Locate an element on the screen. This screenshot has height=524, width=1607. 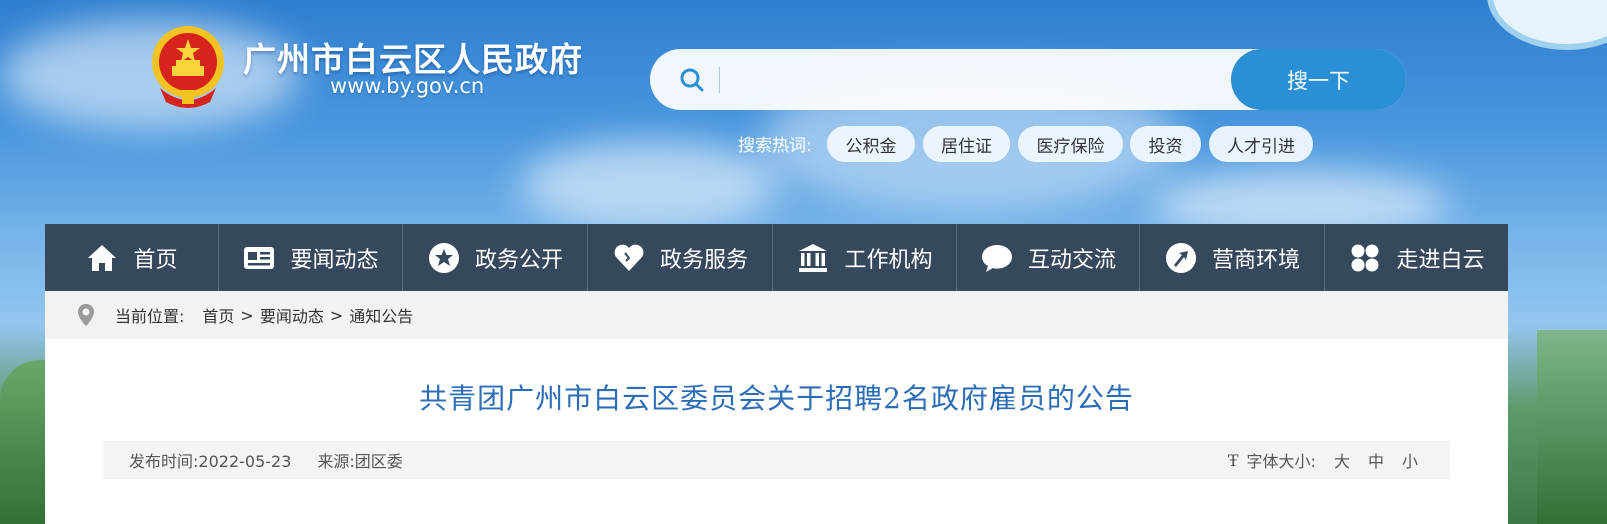
article-meta-left: 发布时间:2022-05-23 来源:团区委 is located at coordinates (266, 460).